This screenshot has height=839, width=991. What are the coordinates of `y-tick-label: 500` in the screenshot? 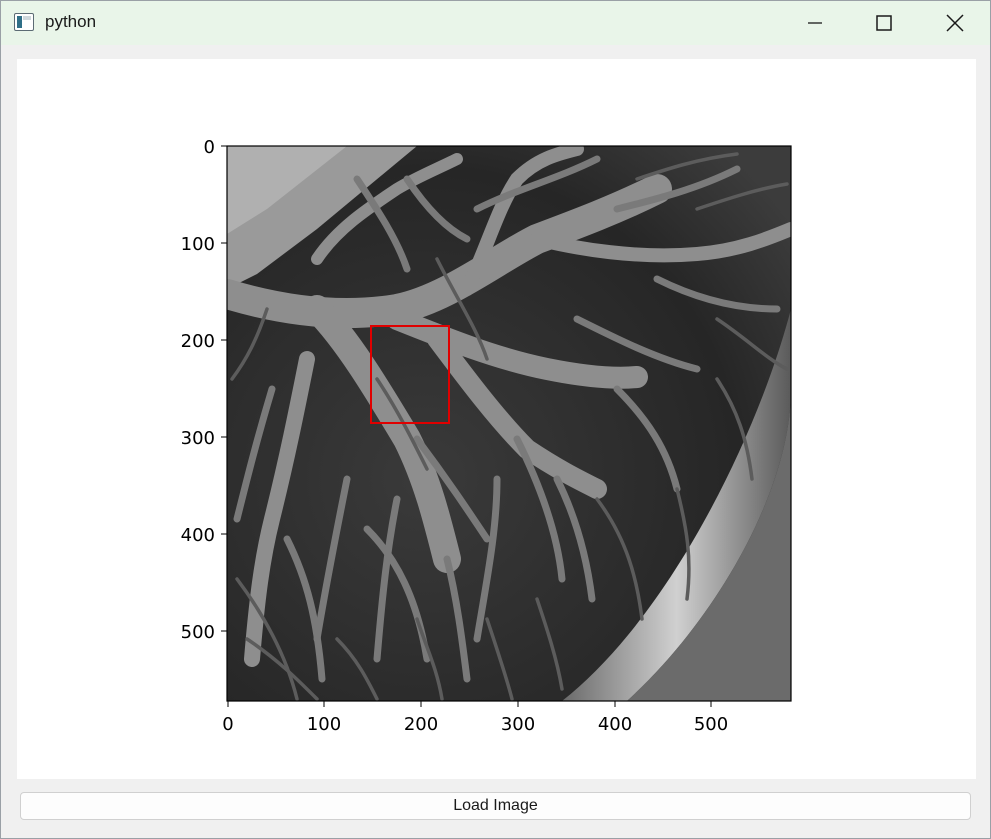 It's located at (198, 632).